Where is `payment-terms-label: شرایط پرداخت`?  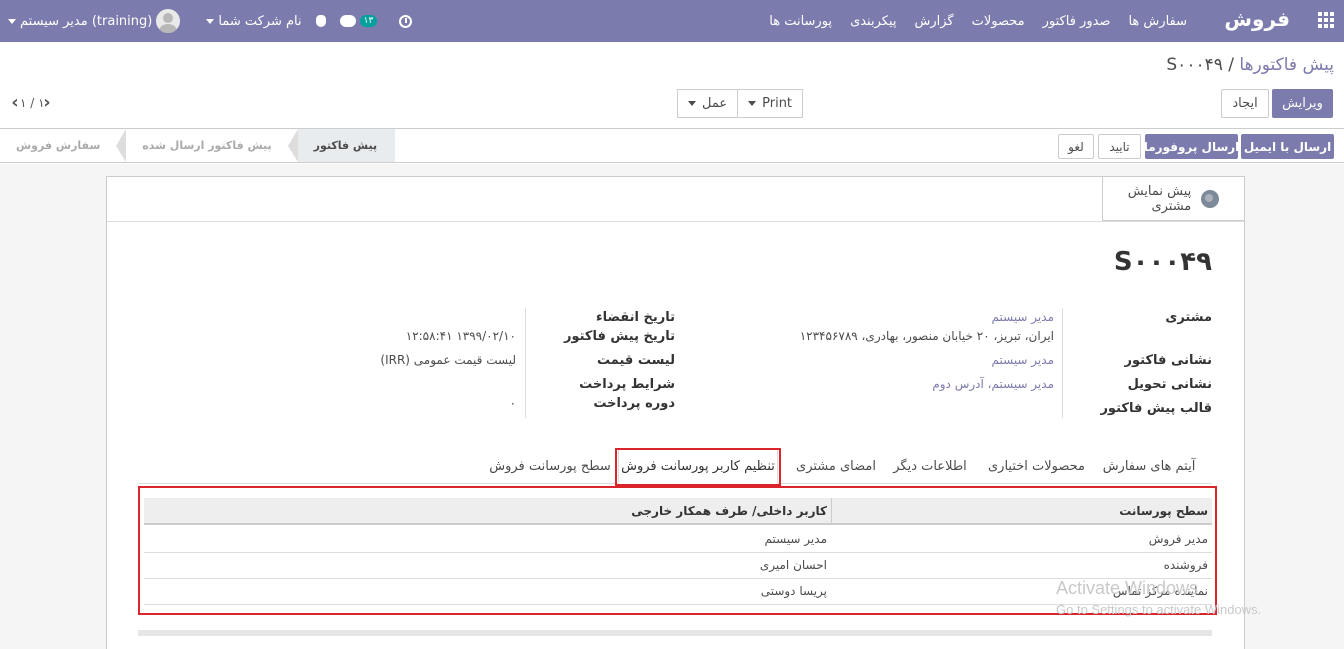
payment-terms-label: شرایط پرداخت is located at coordinates (627, 384).